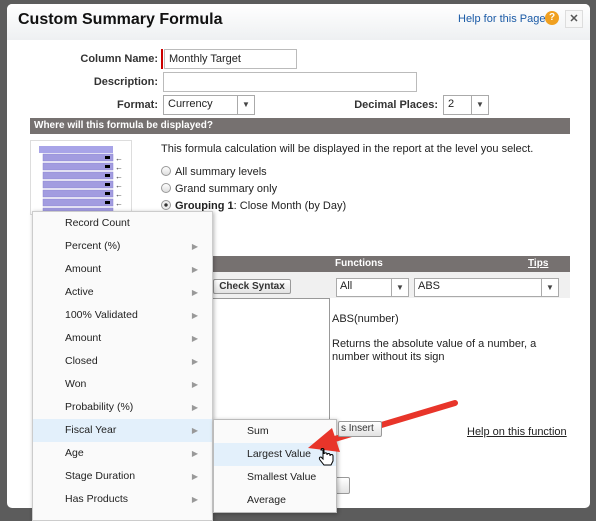 The height and width of the screenshot is (521, 596). Describe the element at coordinates (360, 429) in the screenshot. I see `insert-button: s Insert` at that location.